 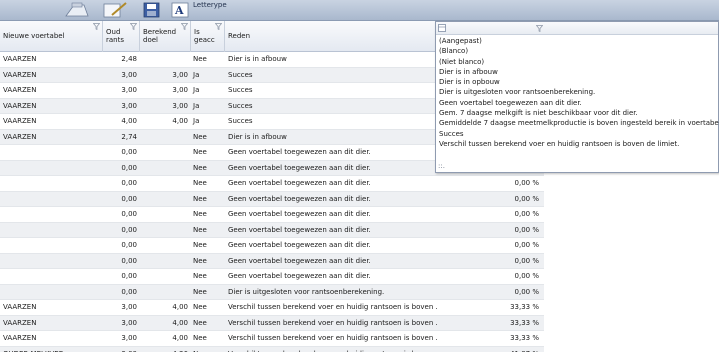 I want to click on column-header-oud: Oud rants, so click(x=121, y=36).